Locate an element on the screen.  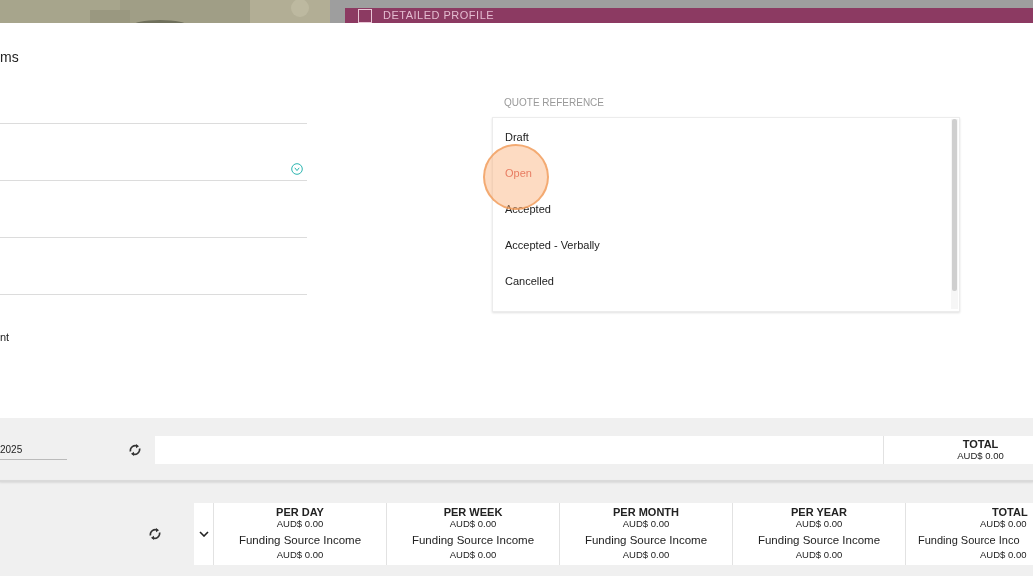
modal-title: ms is located at coordinates (10, 57).